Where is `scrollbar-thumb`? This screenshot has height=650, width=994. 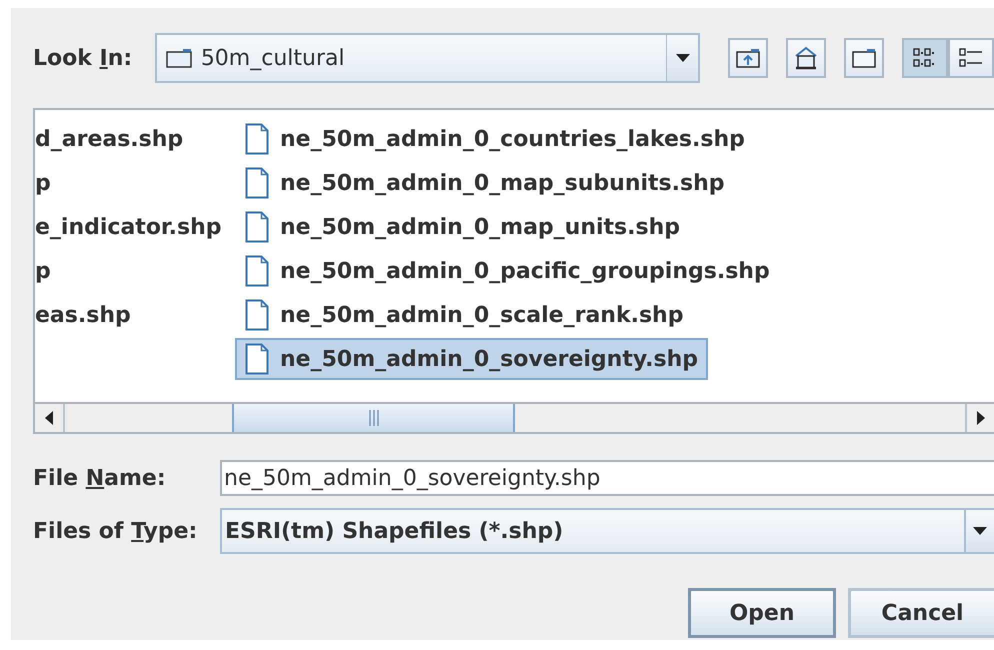 scrollbar-thumb is located at coordinates (373, 418).